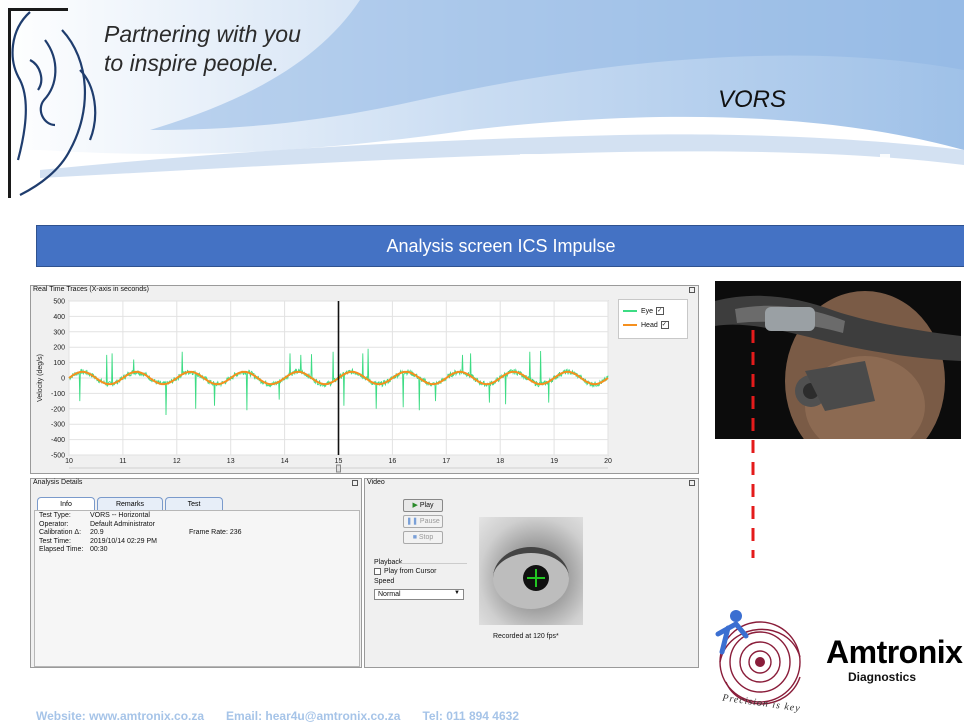 This screenshot has height=725, width=964. Describe the element at coordinates (122, 461) in the screenshot. I see `x-tick-label: 11` at that location.